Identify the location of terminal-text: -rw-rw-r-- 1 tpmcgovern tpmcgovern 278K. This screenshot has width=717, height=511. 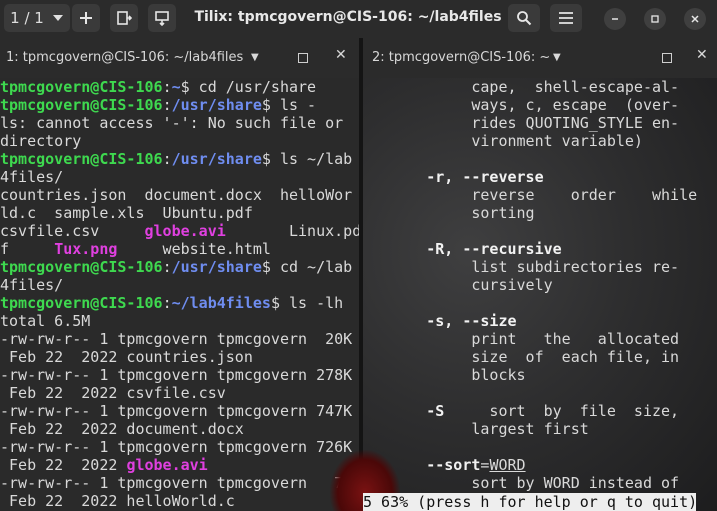
(176, 375).